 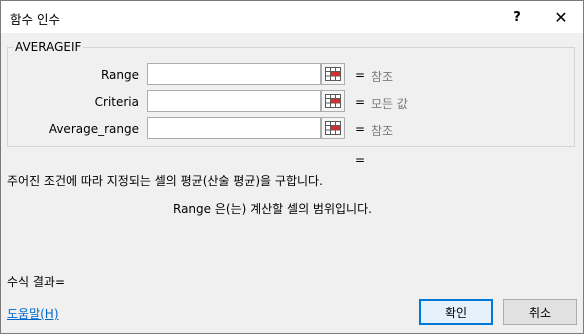 I want to click on function-description: 주어진 조건에 따라 지정되는 셀의 평균(산술 평균)을 구합니다., so click(x=165, y=181).